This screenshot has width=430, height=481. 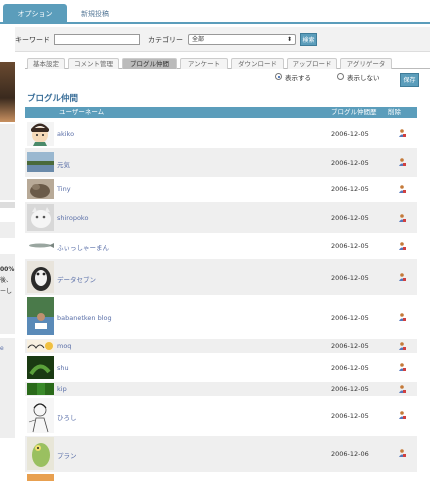 I want to click on table-row: プラン 2006-12-06, so click(x=221, y=454).